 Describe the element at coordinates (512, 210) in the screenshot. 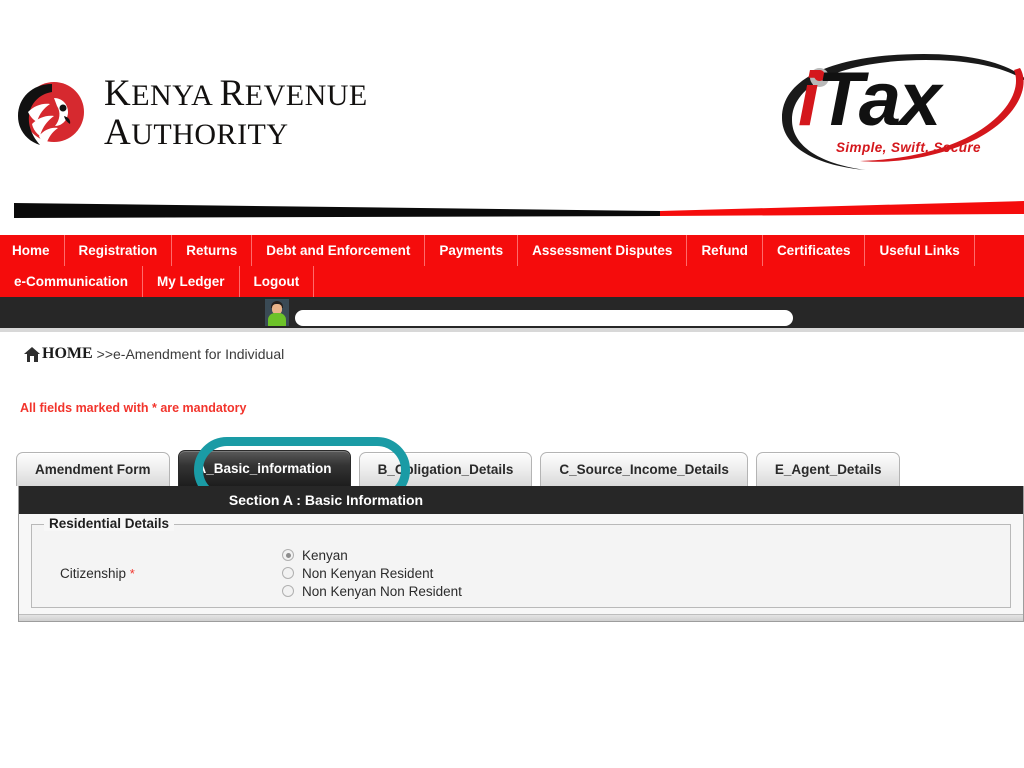

I see `header-swoosh-band` at that location.